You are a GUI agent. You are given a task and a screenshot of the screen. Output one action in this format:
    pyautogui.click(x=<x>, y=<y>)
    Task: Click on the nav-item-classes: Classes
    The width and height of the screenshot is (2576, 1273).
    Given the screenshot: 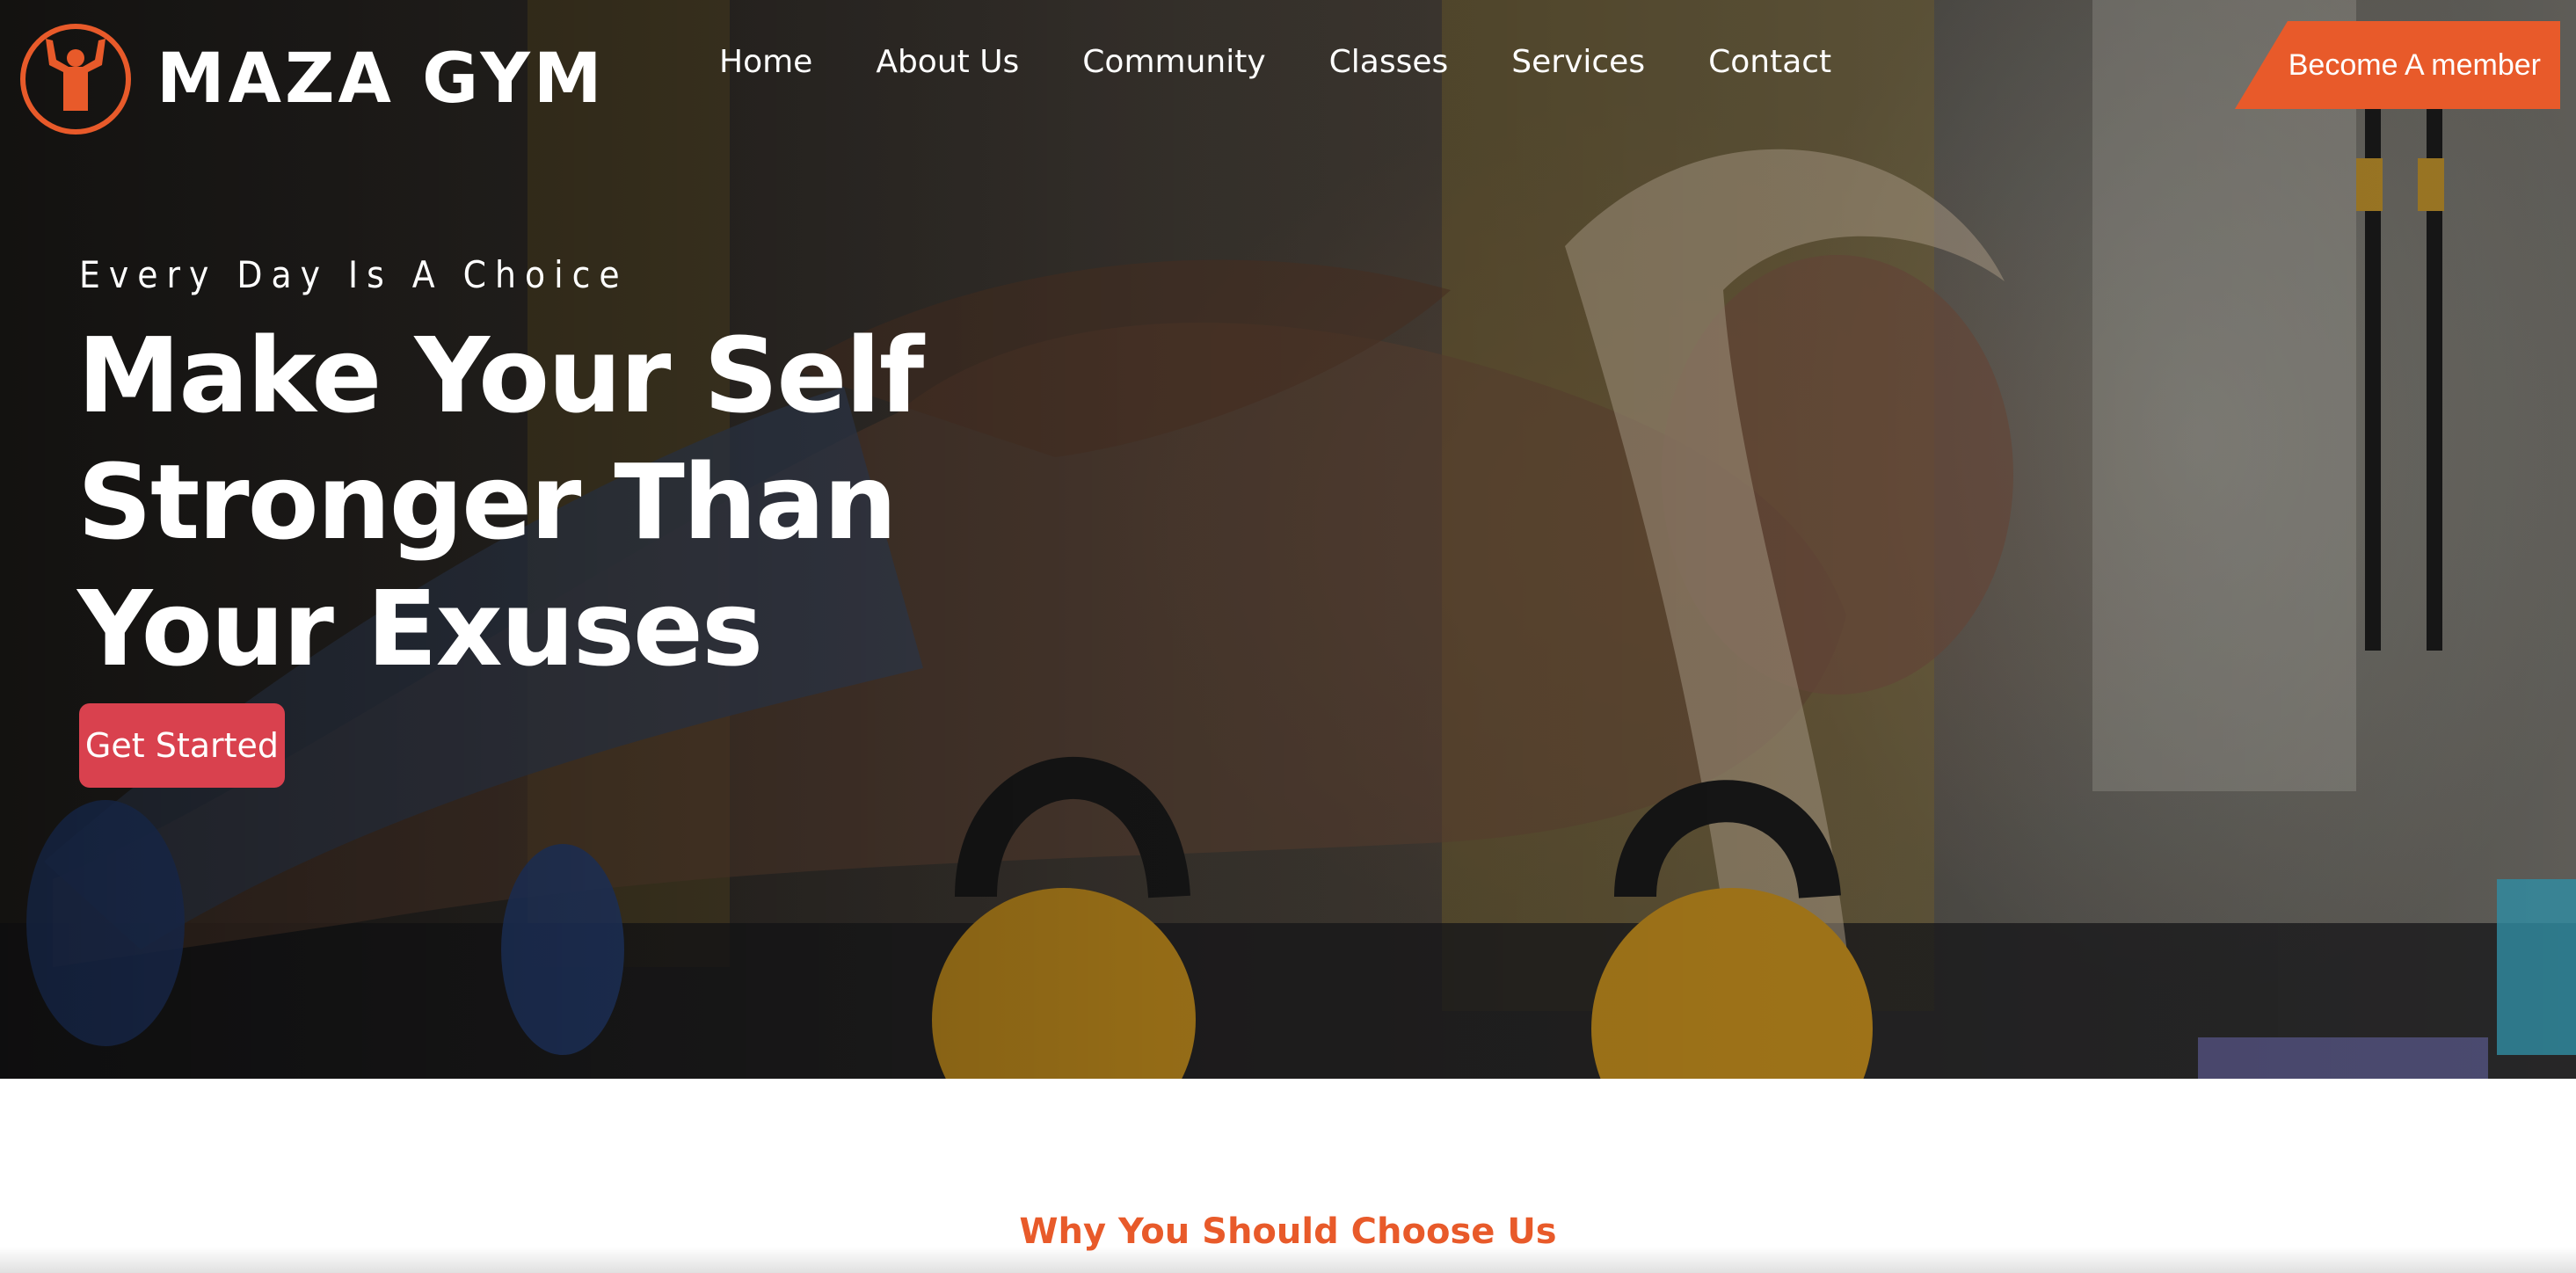 What is the action you would take?
    pyautogui.click(x=1389, y=63)
    